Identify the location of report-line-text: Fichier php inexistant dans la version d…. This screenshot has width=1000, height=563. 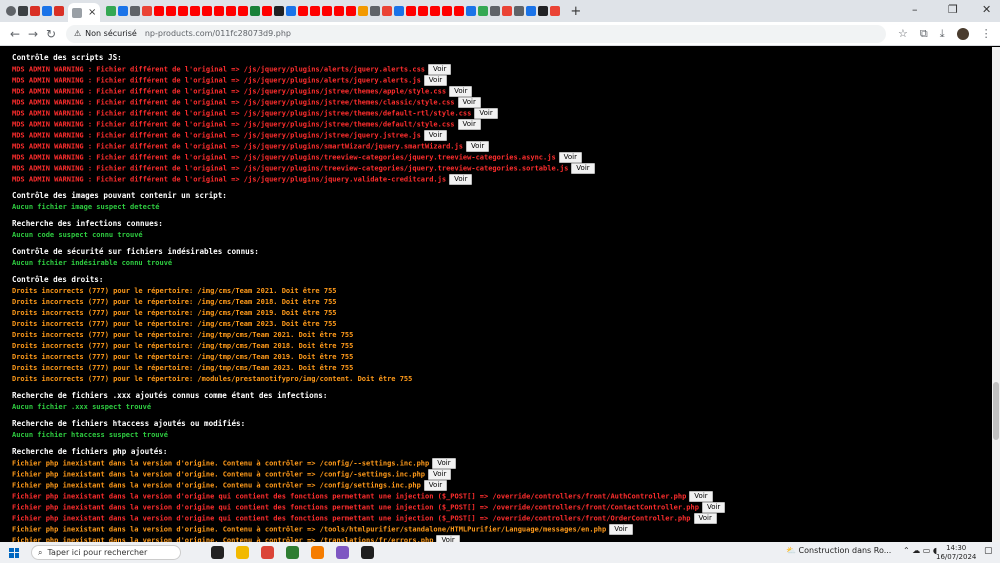
(216, 485).